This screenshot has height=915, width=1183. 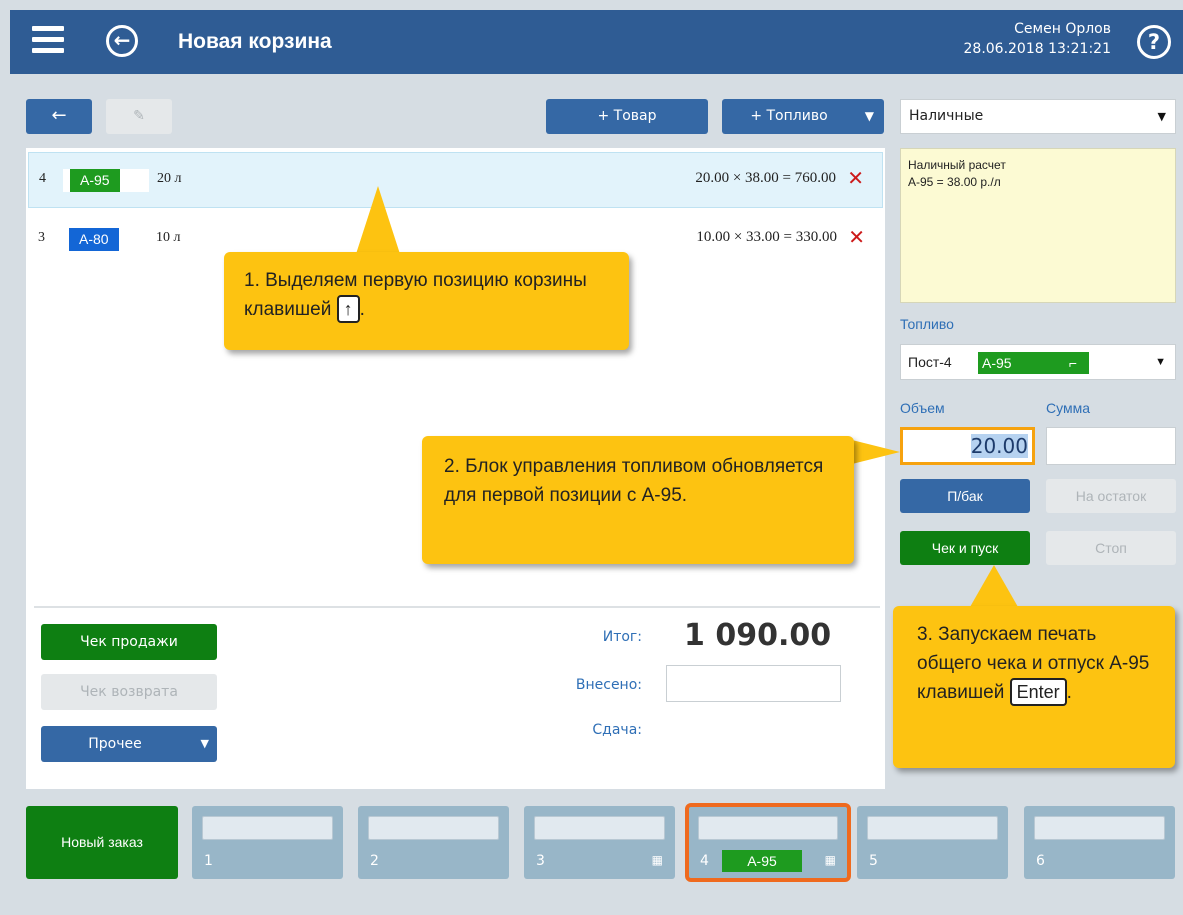 What do you see at coordinates (169, 178) in the screenshot?
I see `row-volume: 20 л` at bounding box center [169, 178].